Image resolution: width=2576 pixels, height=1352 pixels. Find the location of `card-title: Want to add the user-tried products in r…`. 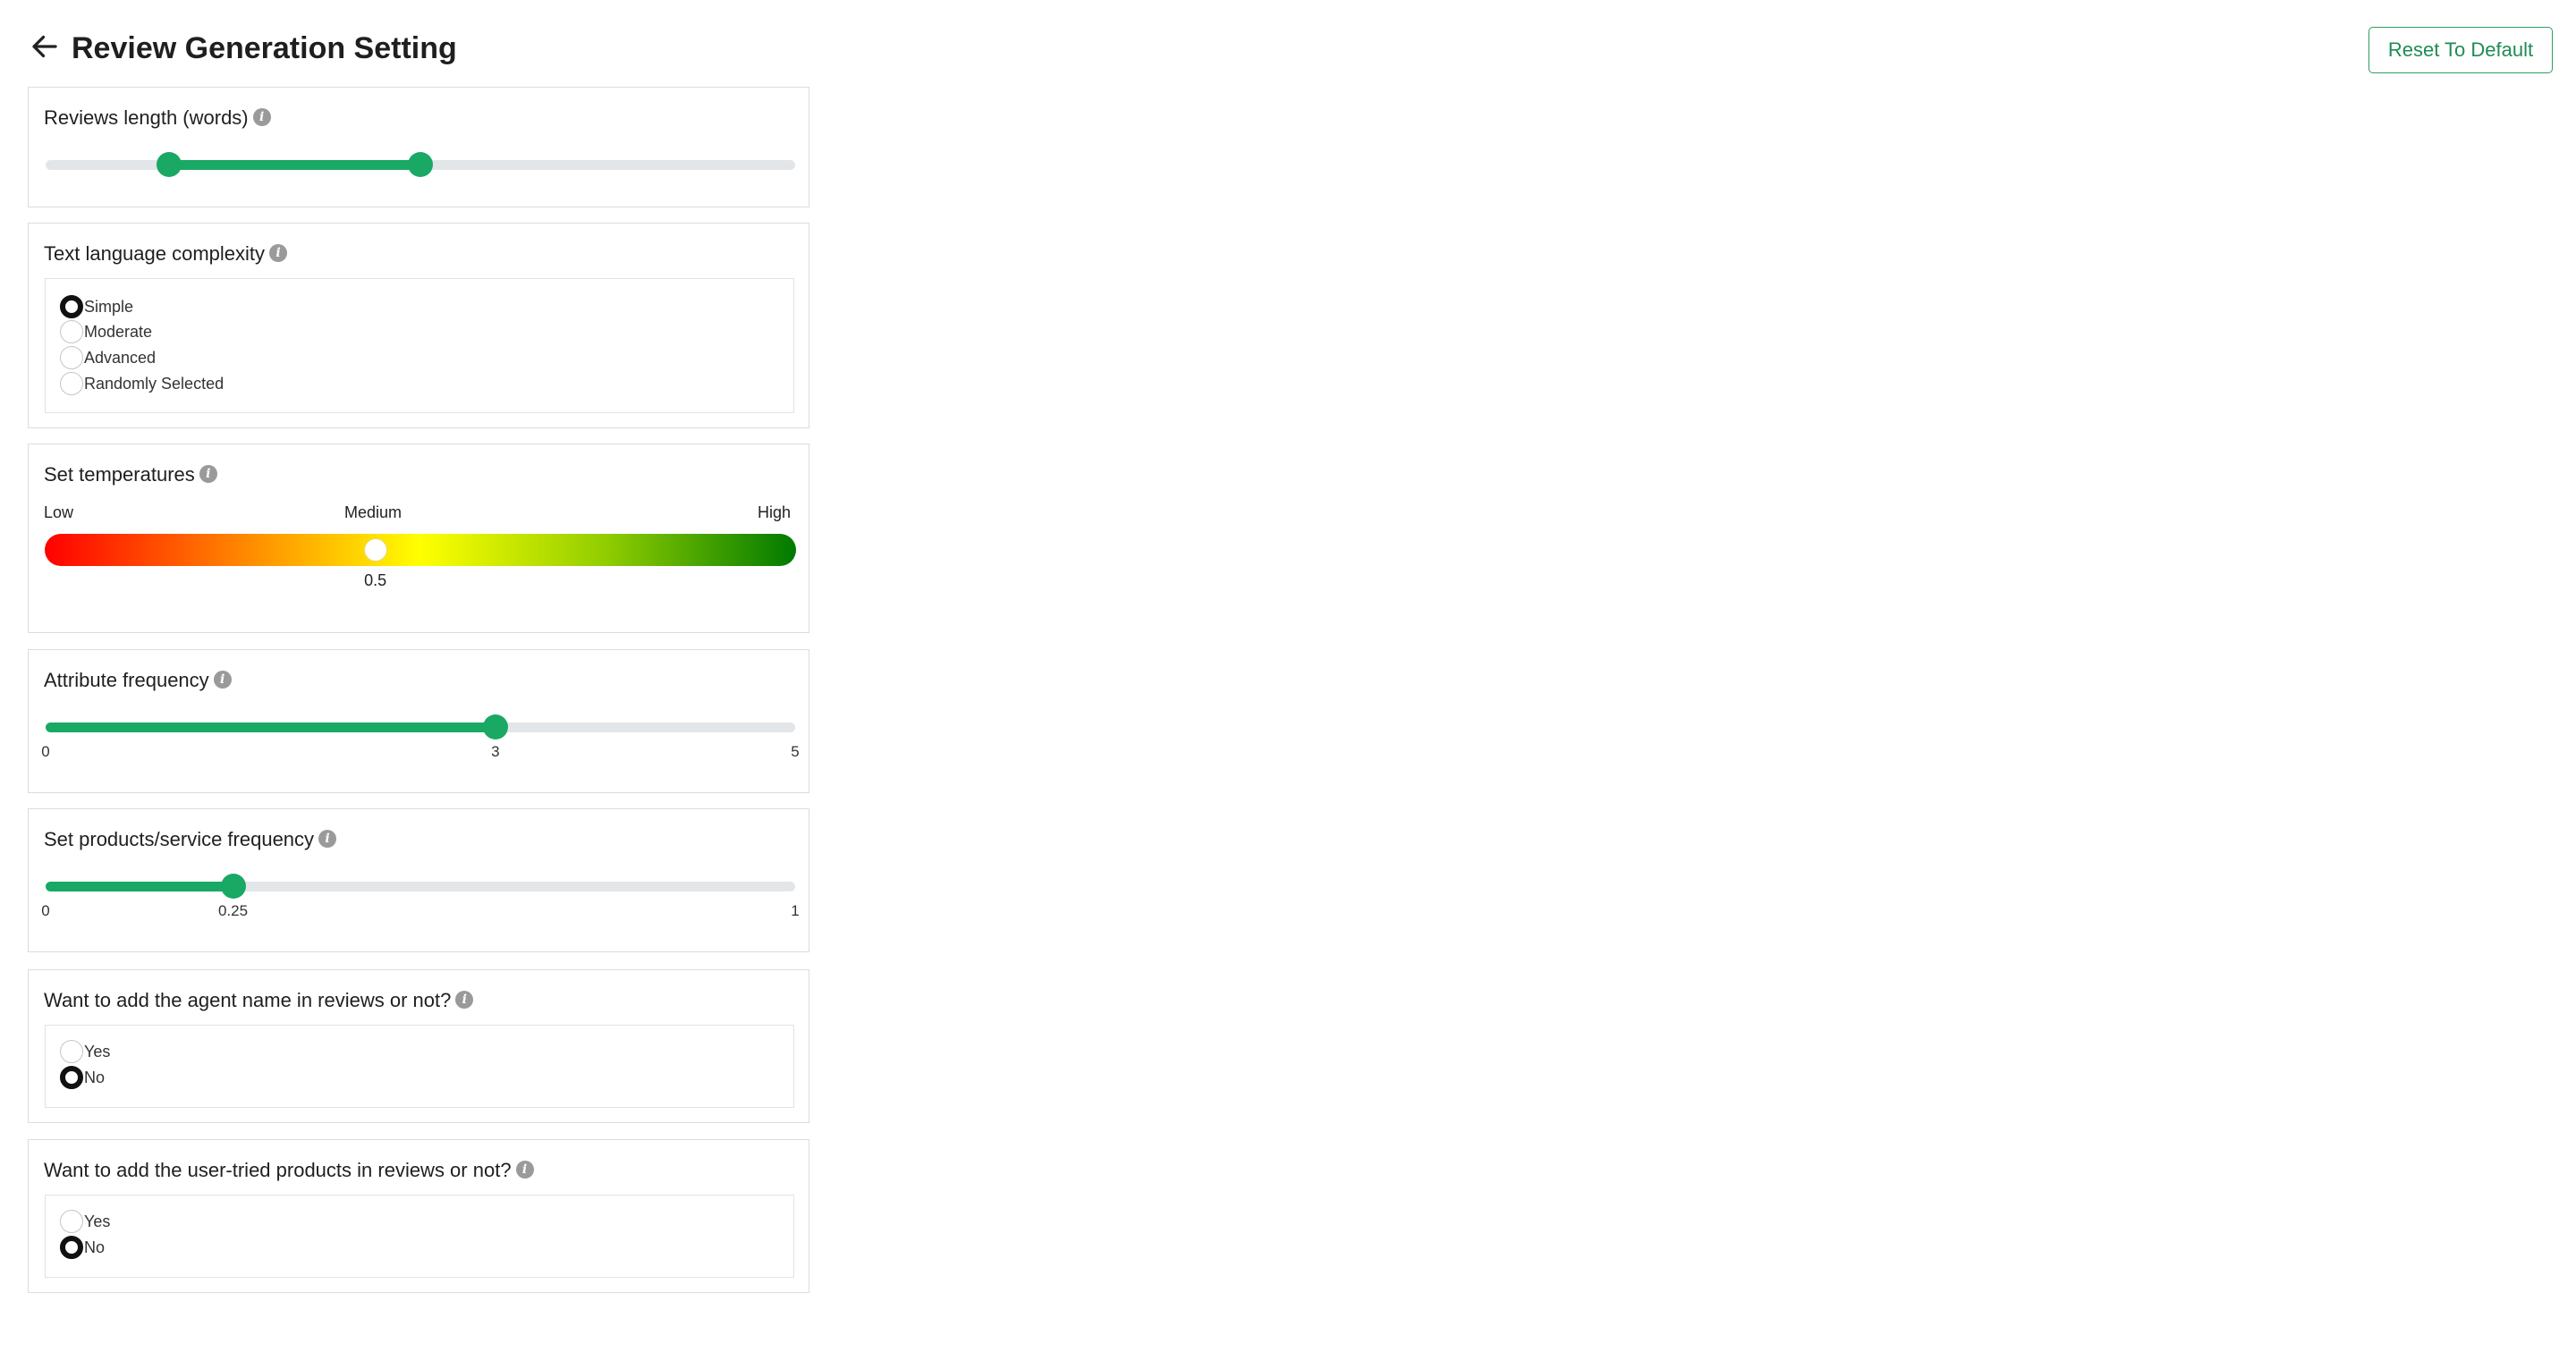

card-title: Want to add the user-tried products in r… is located at coordinates (289, 1170).